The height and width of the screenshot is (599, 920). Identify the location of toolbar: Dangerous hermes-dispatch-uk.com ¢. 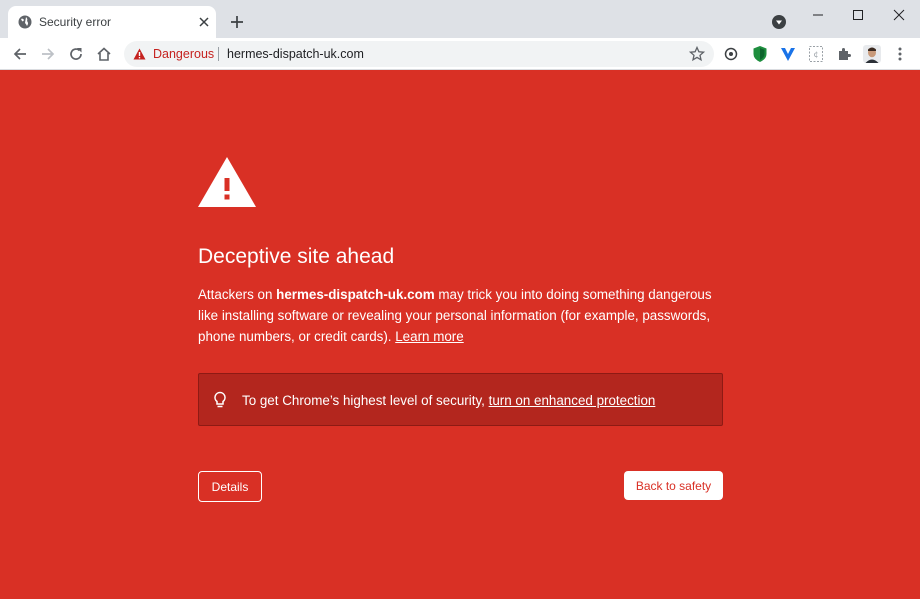
(460, 54).